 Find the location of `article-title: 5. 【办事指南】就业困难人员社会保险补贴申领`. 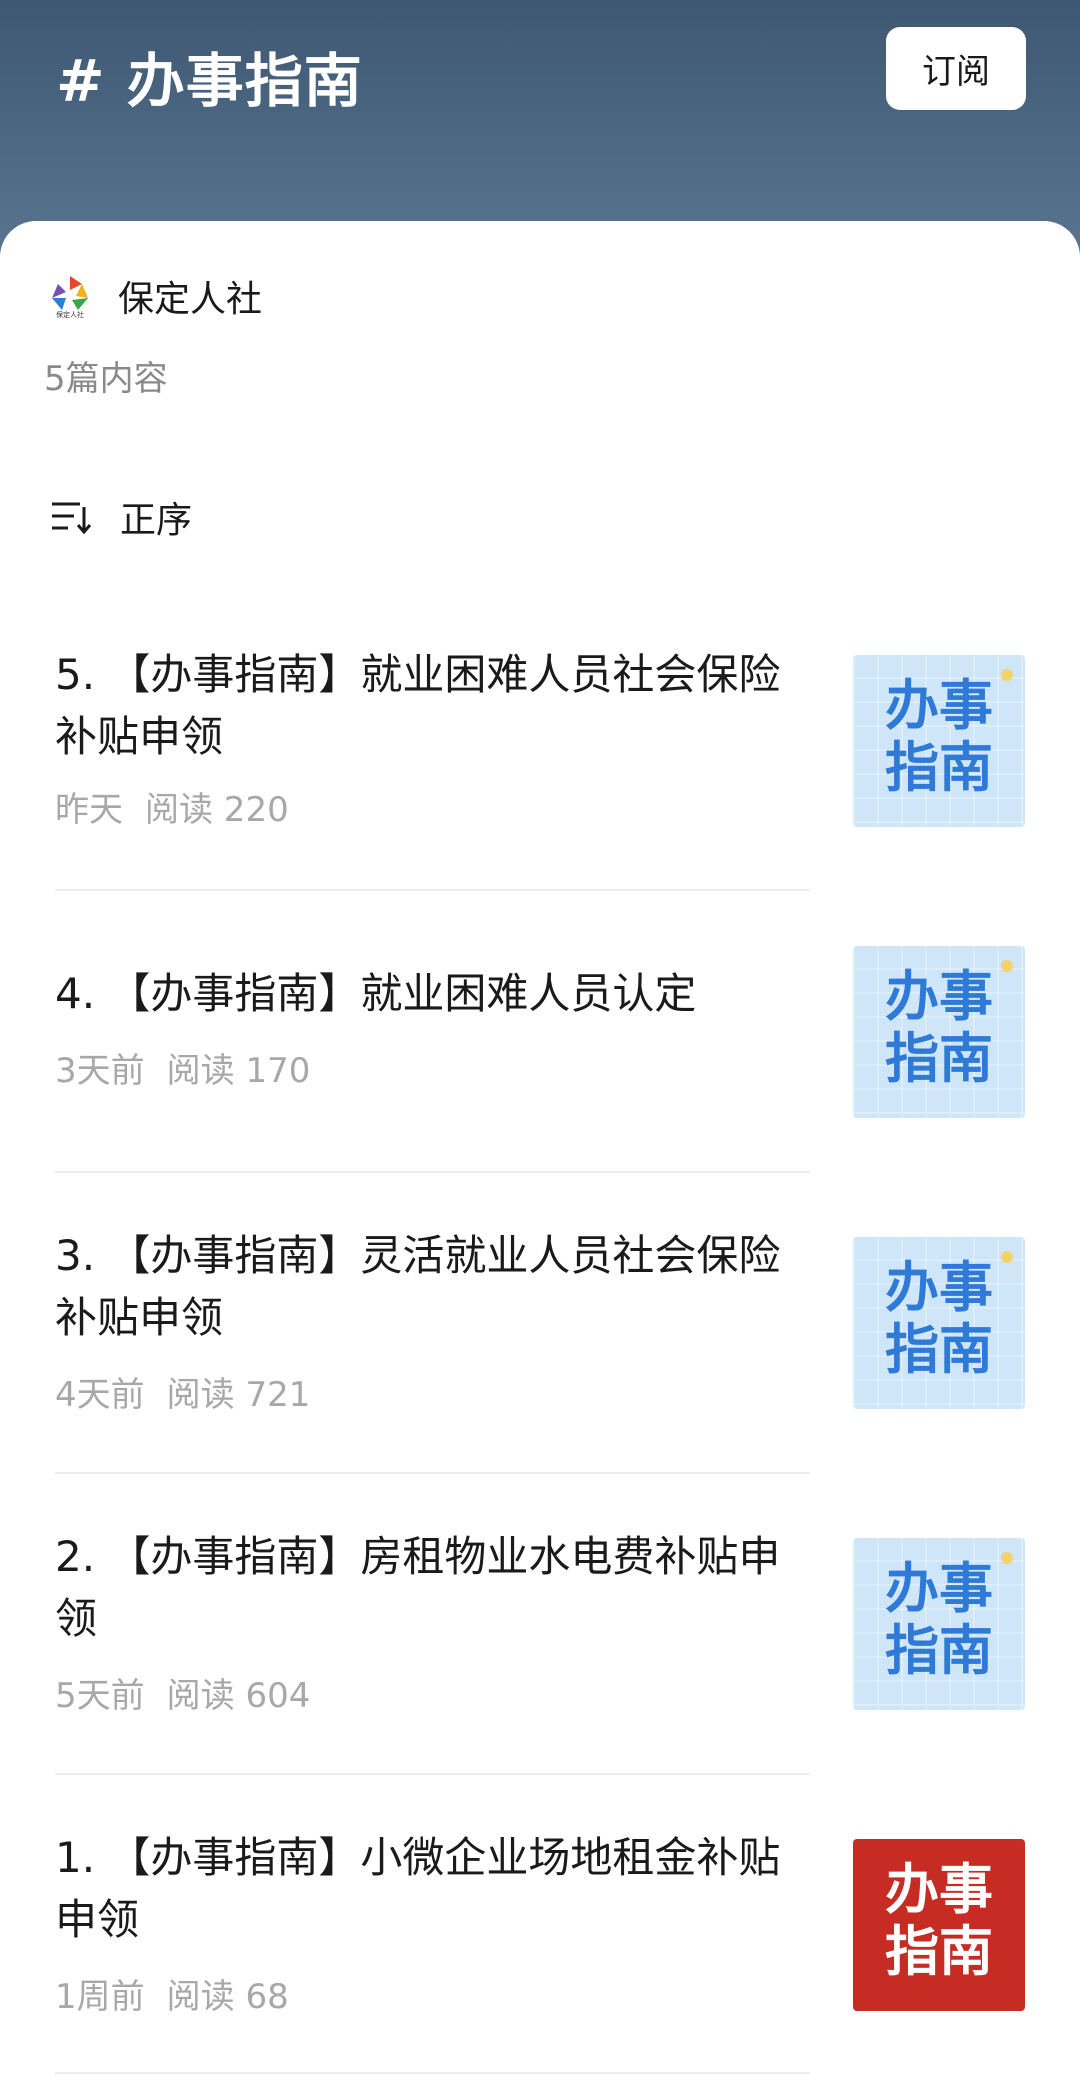

article-title: 5. 【办事指南】就业困难人员社会保险补贴申领 is located at coordinates (418, 705).